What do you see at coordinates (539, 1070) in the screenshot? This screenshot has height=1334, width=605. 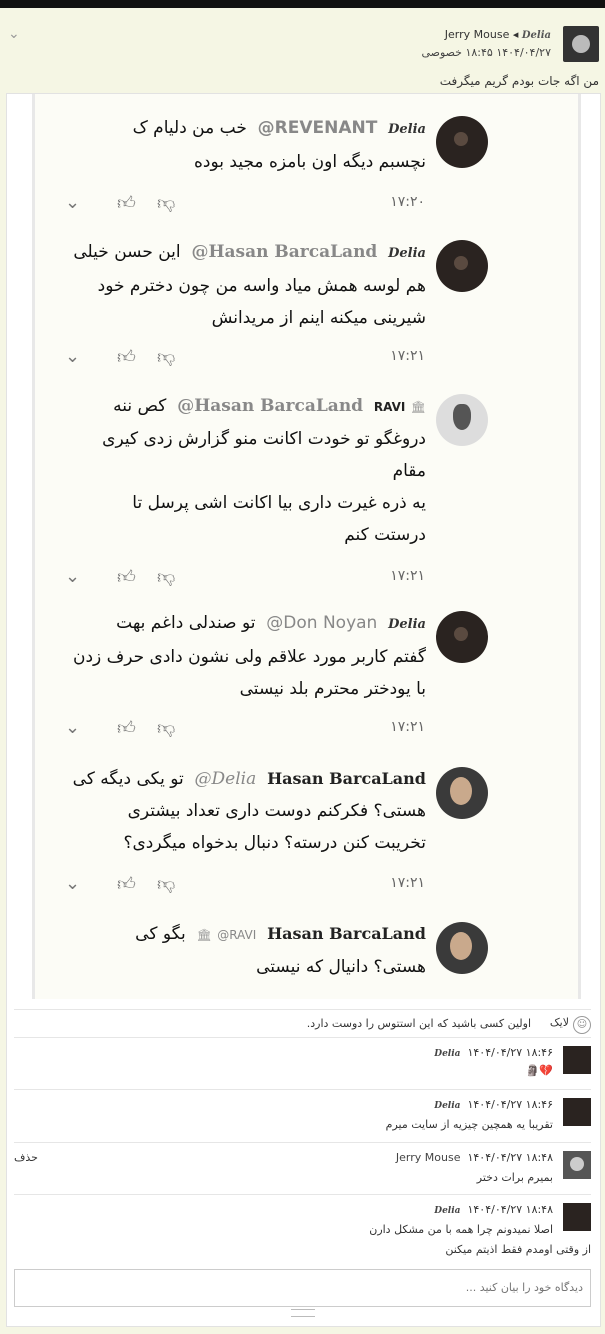 I see `reply-text: 💔🗿` at bounding box center [539, 1070].